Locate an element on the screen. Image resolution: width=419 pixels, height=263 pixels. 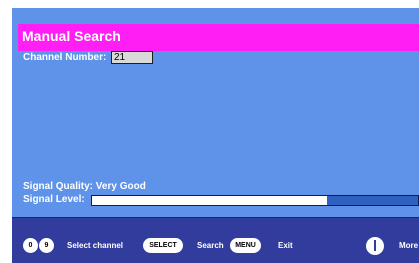
page-title: Manual Search is located at coordinates (71, 36).